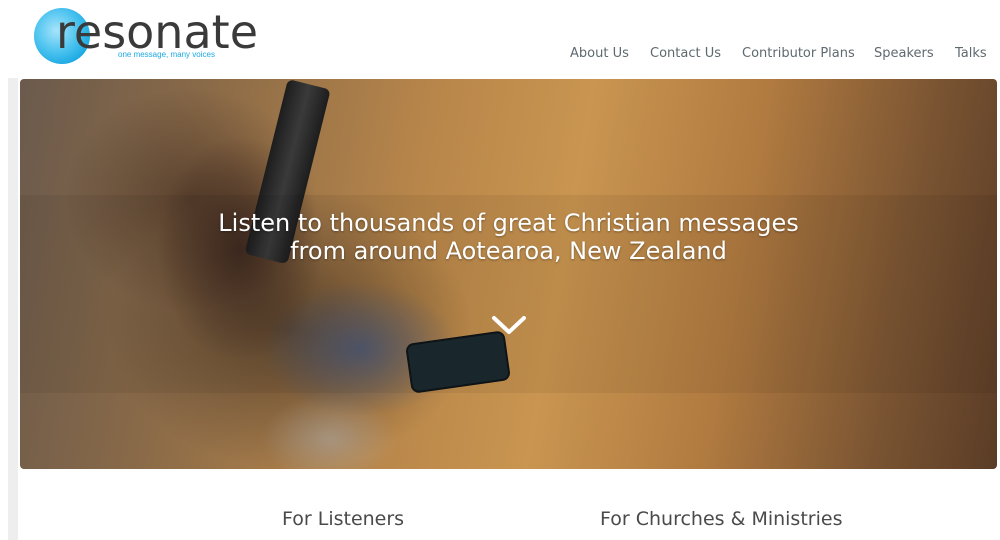 This screenshot has width=1000, height=540. What do you see at coordinates (343, 519) in the screenshot?
I see `section-heading-listeners: For Listeners` at bounding box center [343, 519].